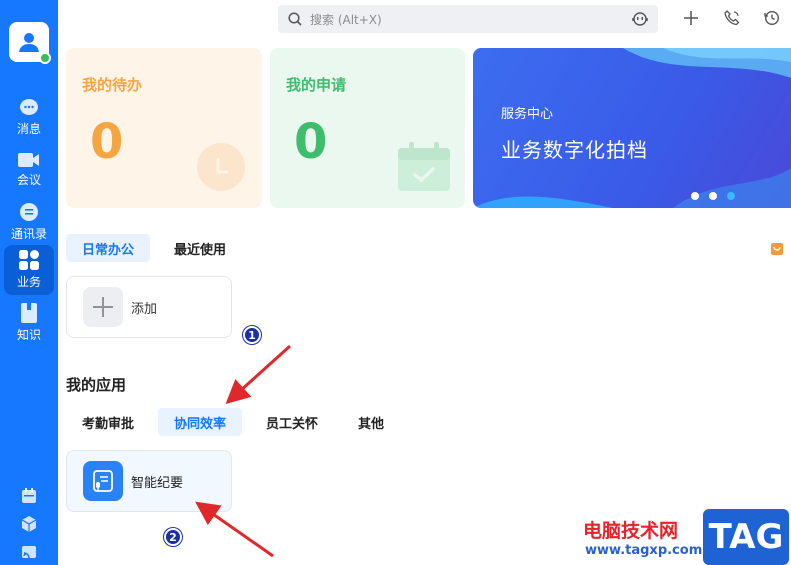 The height and width of the screenshot is (565, 791). Describe the element at coordinates (746, 537) in the screenshot. I see `watermark-tag-logo: TAG` at that location.